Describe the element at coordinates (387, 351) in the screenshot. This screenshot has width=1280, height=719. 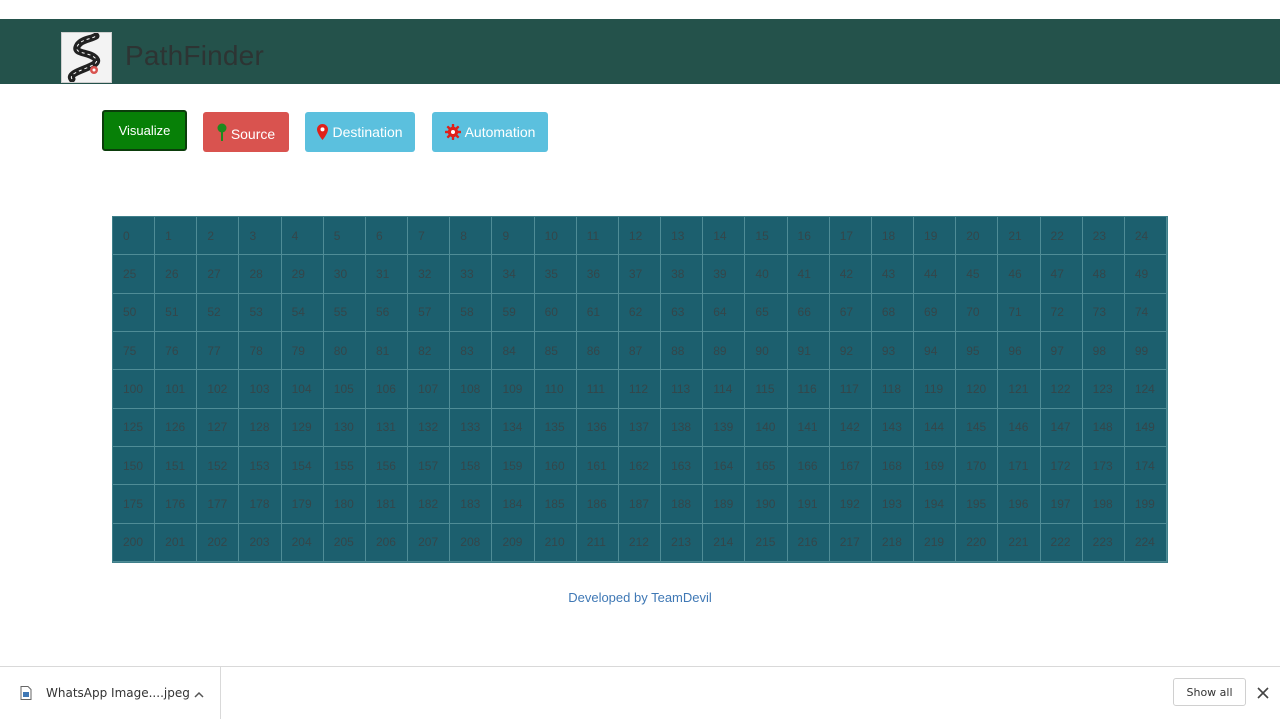
I see `grid-cell: 81` at that location.